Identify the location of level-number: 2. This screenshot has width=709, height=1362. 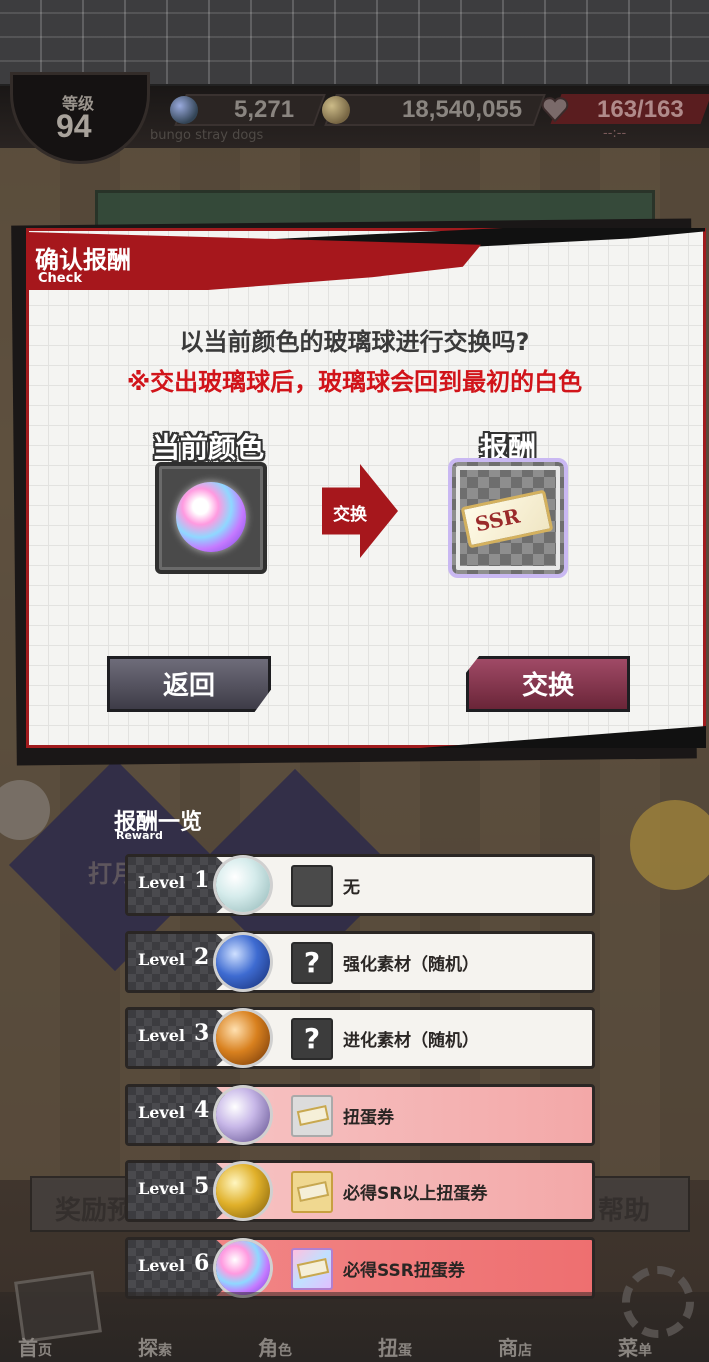
(202, 957).